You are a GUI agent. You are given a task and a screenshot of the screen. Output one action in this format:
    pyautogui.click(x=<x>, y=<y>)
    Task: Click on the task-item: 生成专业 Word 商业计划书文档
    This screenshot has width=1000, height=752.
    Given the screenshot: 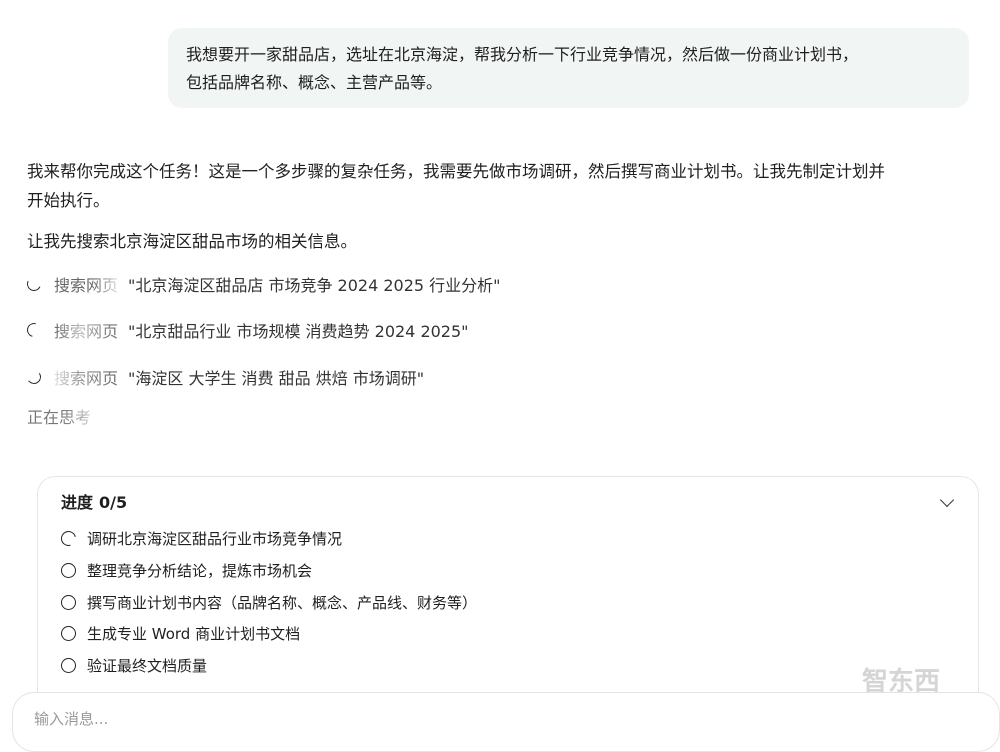 What is the action you would take?
    pyautogui.click(x=180, y=633)
    